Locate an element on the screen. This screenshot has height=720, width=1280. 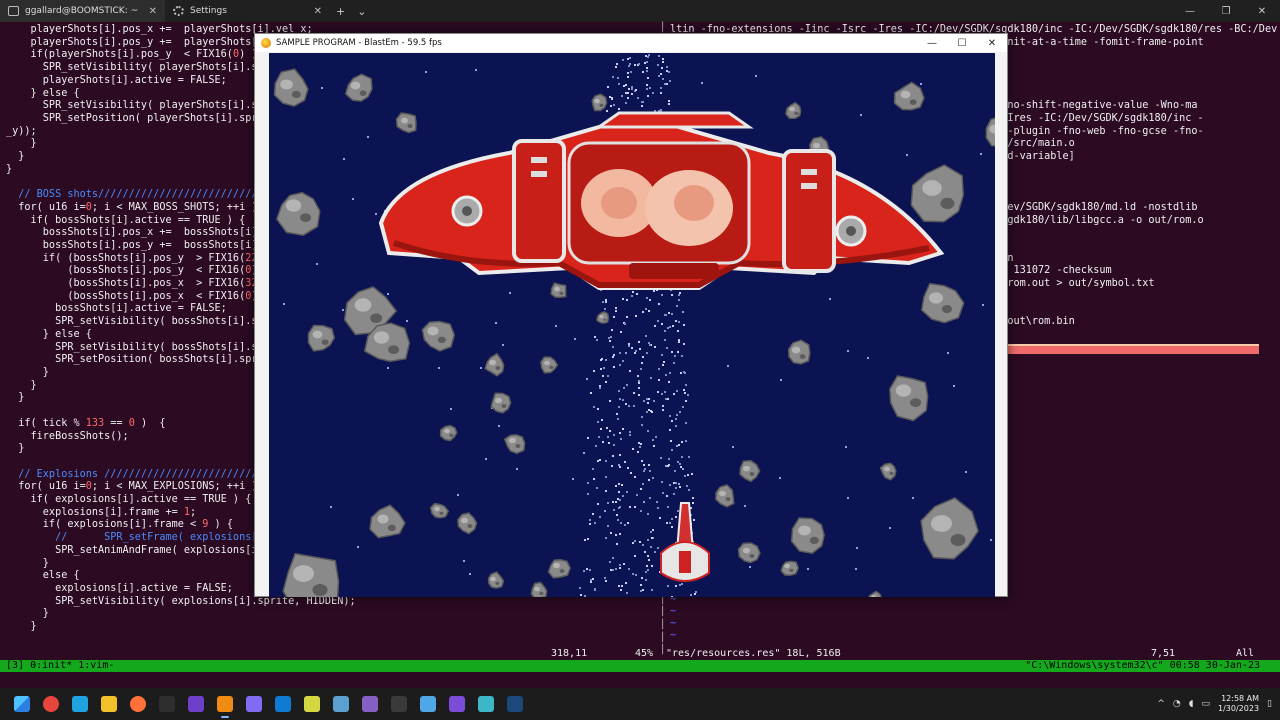
taskbar-app-blastem is located at coordinates (224, 704).